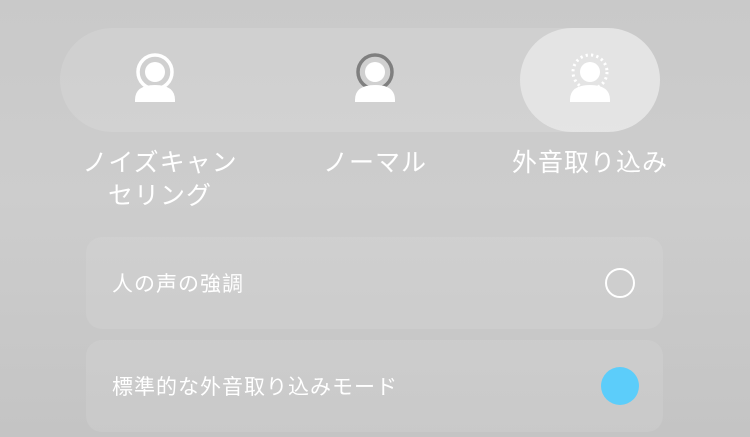 The height and width of the screenshot is (437, 750). Describe the element at coordinates (589, 162) in the screenshot. I see `mode-label-ambient-sound: 外音取り込み` at that location.